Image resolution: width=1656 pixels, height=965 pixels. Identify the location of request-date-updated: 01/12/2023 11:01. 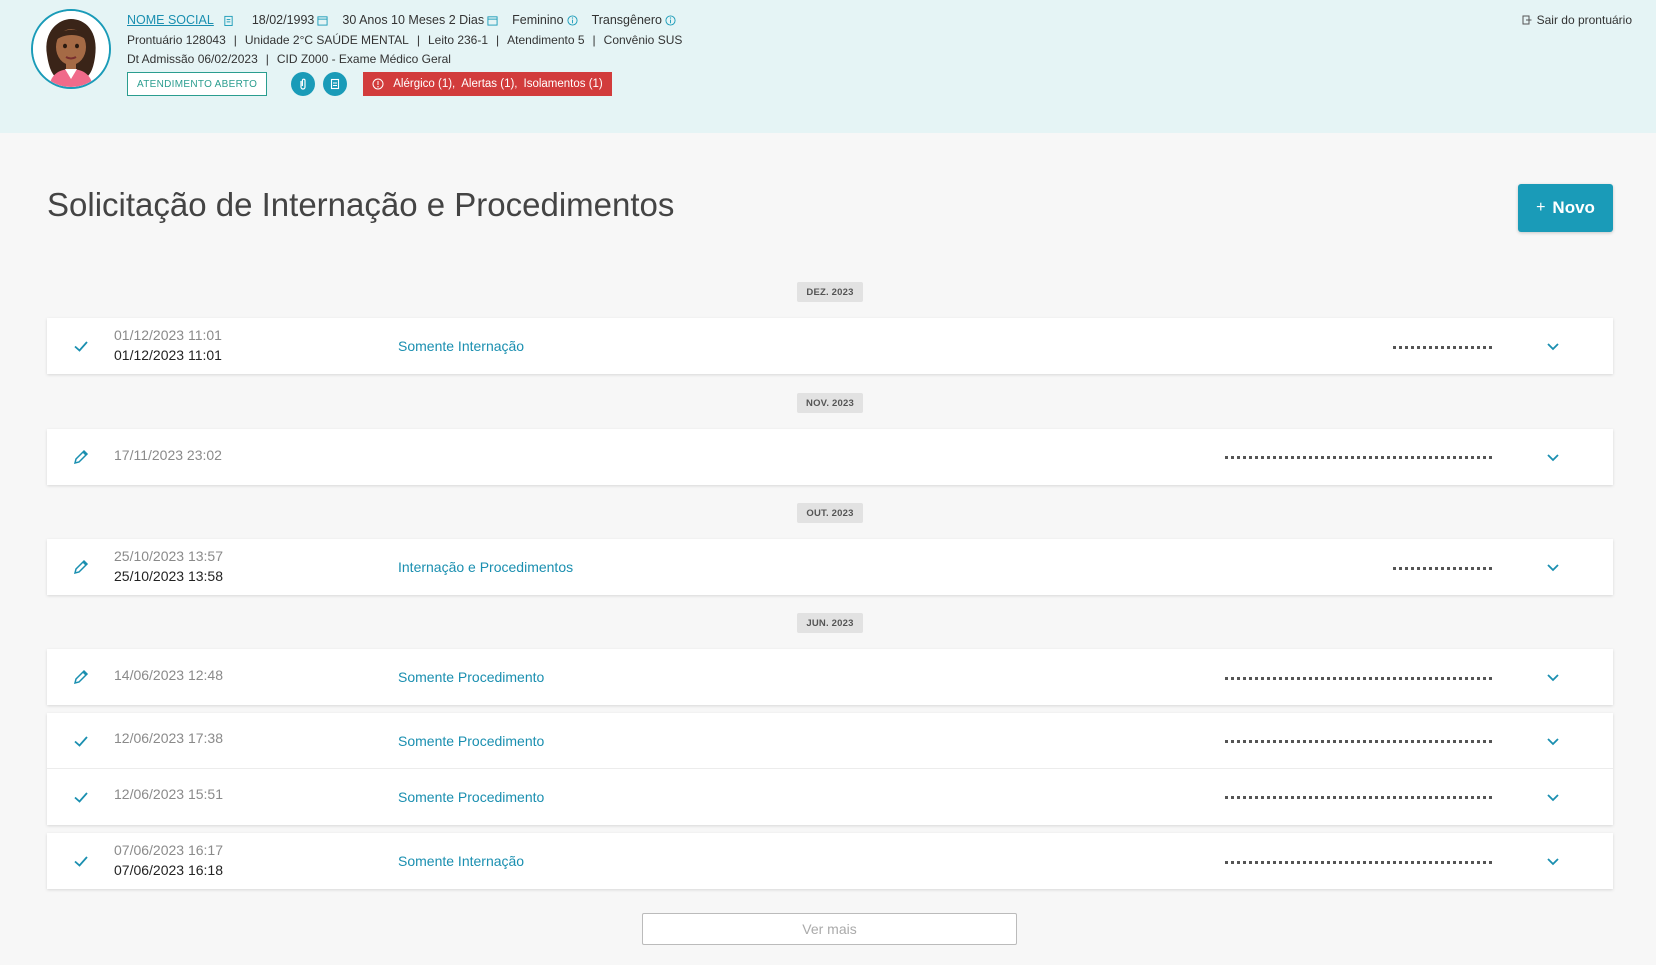
(168, 355).